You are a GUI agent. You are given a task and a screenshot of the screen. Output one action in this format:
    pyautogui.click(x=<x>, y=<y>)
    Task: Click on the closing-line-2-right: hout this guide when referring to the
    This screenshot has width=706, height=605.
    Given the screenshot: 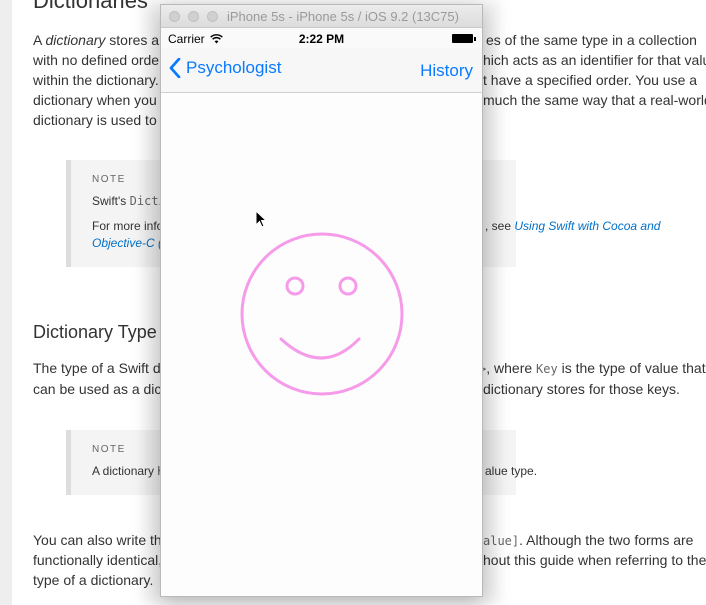 What is the action you would take?
    pyautogui.click(x=594, y=560)
    